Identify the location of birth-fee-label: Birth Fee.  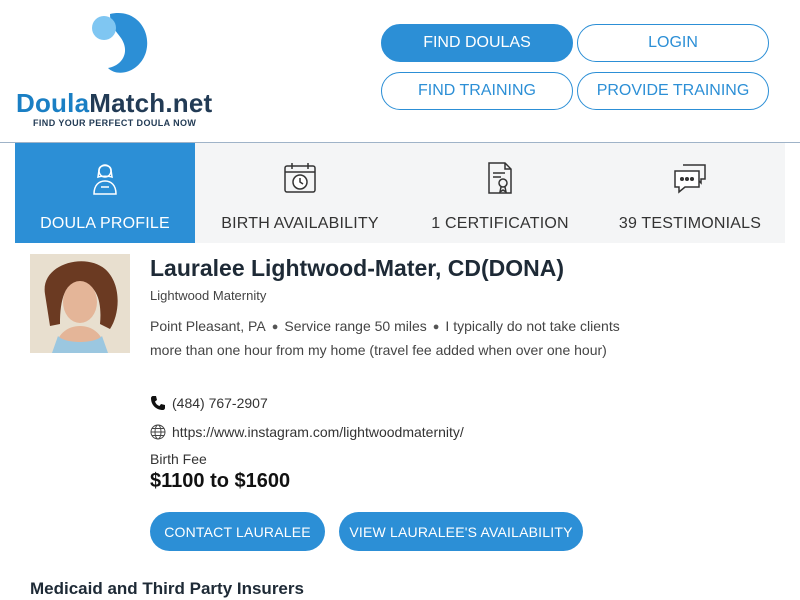
(178, 459).